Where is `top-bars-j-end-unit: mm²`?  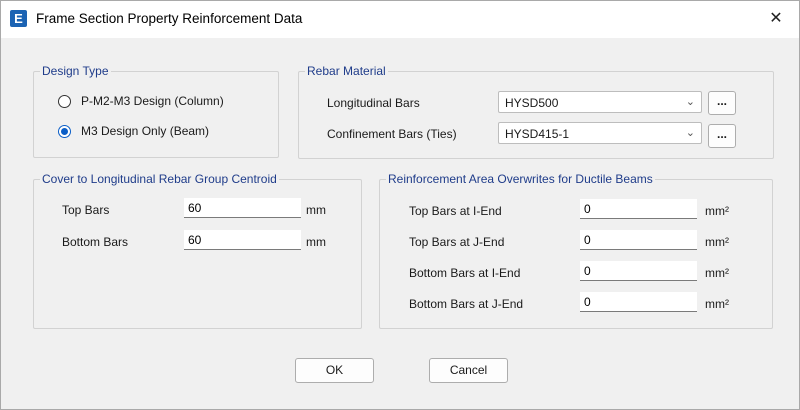
top-bars-j-end-unit: mm² is located at coordinates (717, 242).